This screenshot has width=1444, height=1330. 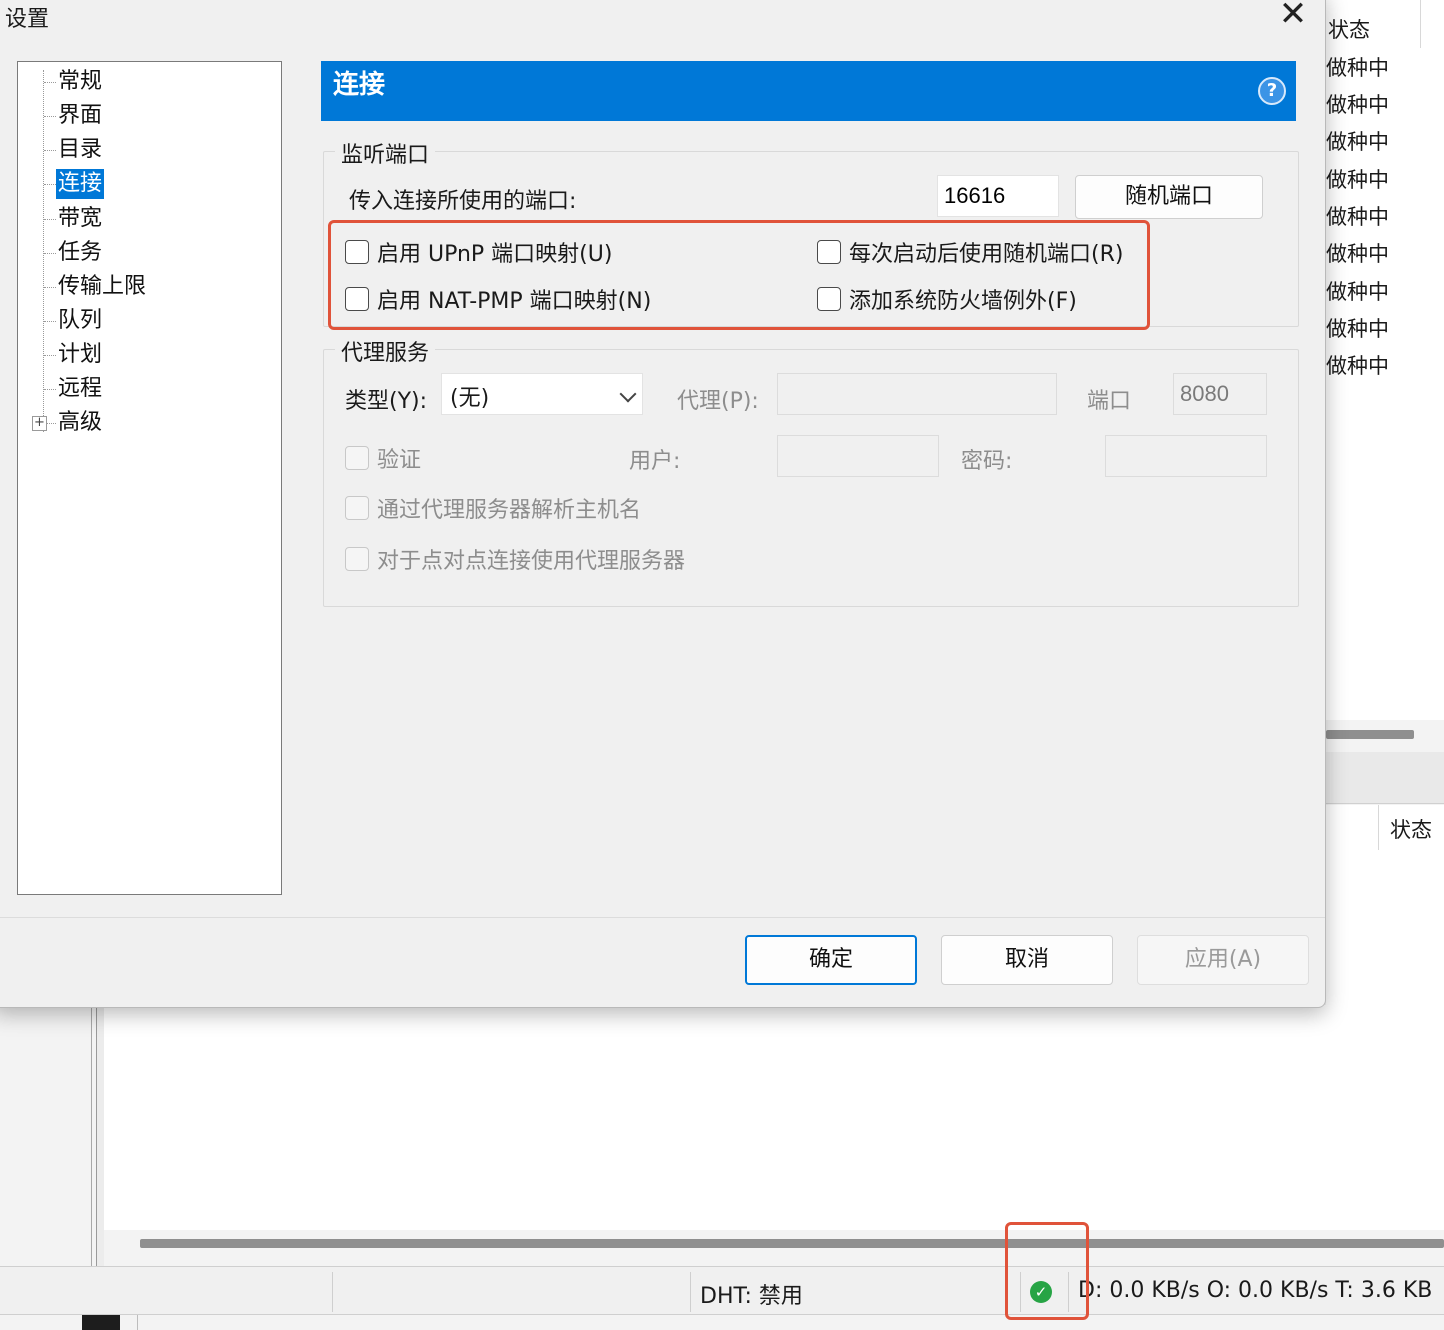 What do you see at coordinates (385, 351) in the screenshot?
I see `proxy-legend: 代理服务` at bounding box center [385, 351].